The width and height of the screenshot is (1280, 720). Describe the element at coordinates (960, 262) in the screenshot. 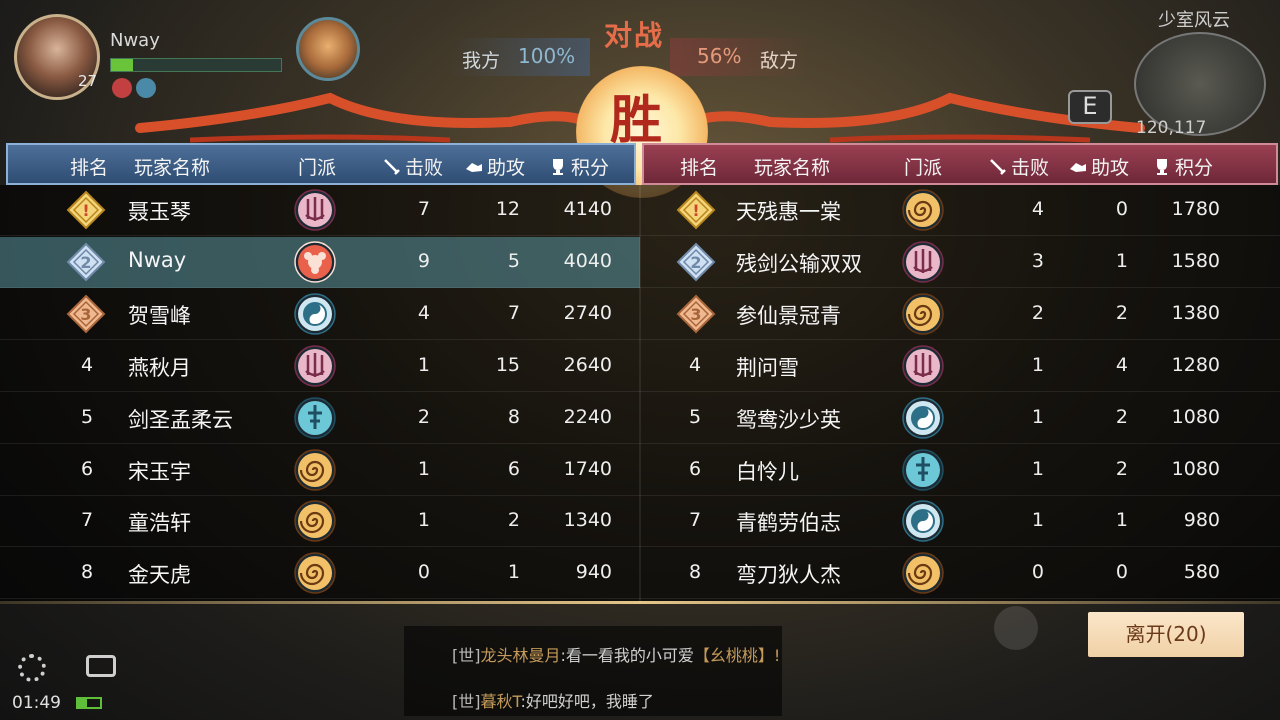

I see `enemy-player-row: 2 残剑公输双双 3 1 1580` at that location.